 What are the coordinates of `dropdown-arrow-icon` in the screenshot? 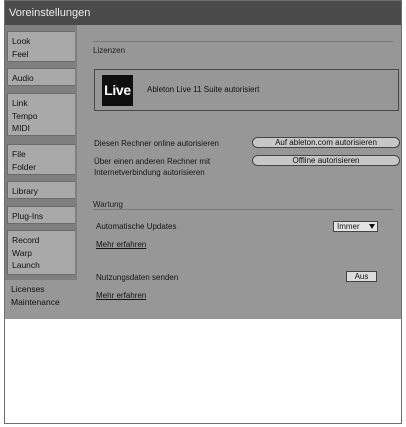 It's located at (372, 226).